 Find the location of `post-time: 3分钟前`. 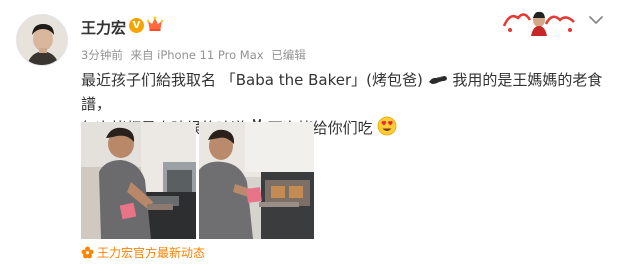

post-time: 3分钟前 is located at coordinates (102, 55).